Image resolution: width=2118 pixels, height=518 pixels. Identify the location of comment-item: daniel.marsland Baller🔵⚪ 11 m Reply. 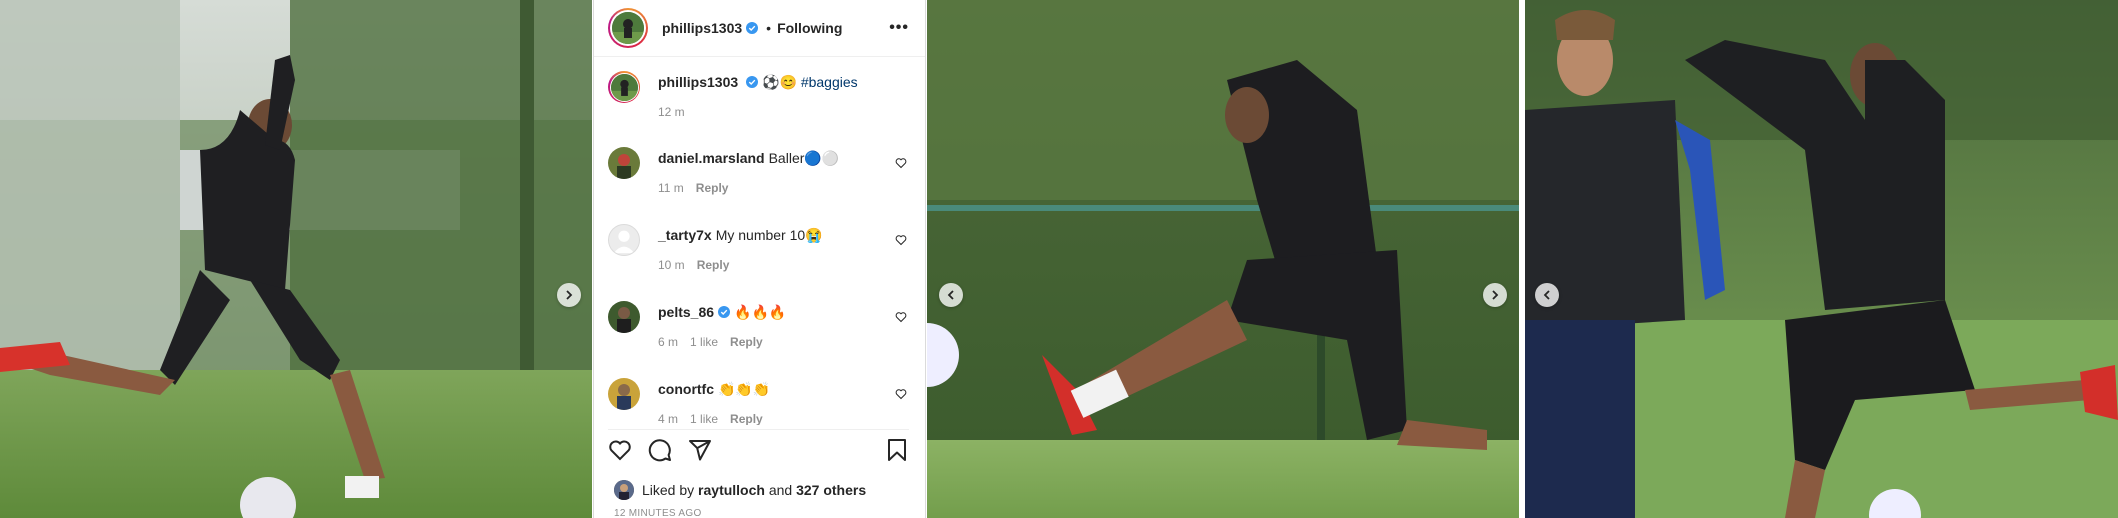
(758, 172).